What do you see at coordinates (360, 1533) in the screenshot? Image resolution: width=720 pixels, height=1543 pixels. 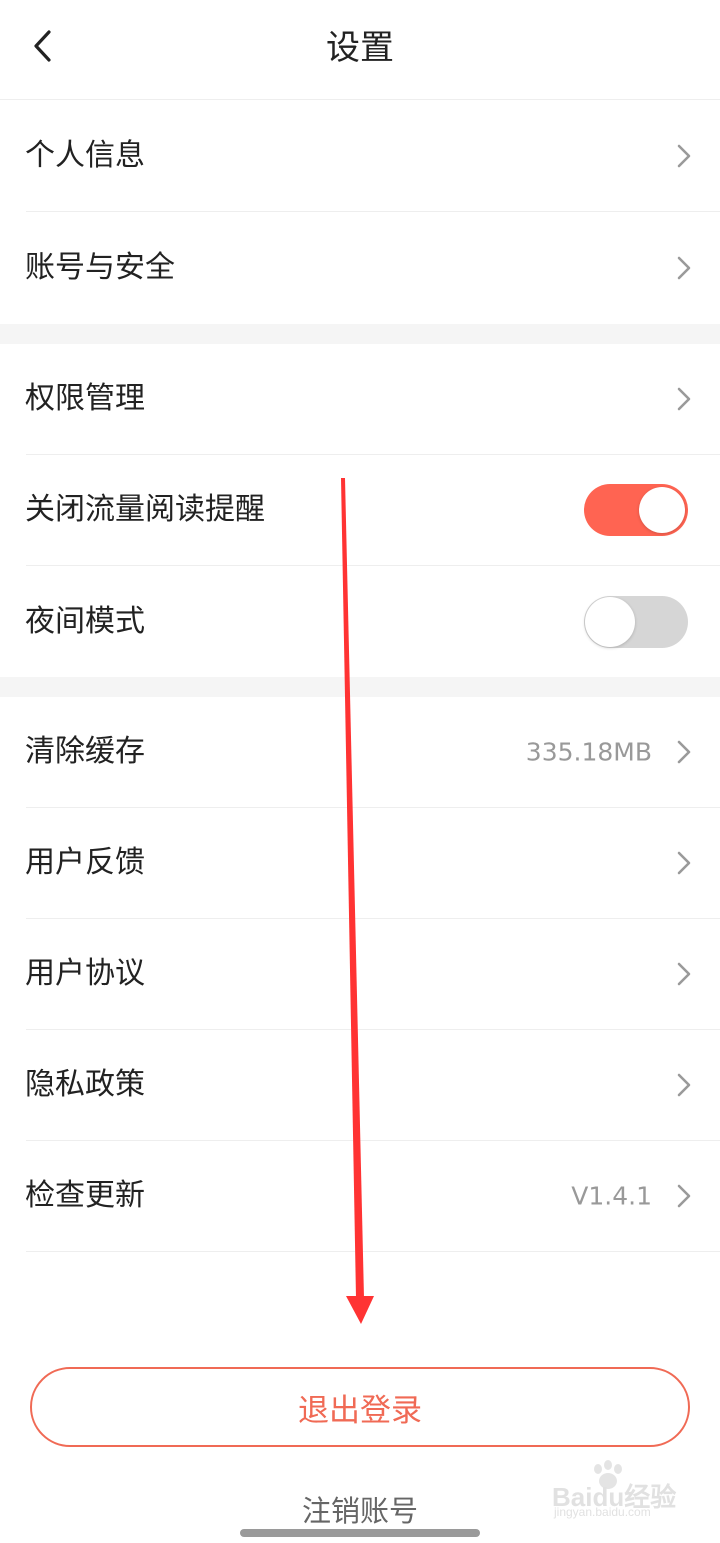 I see `home-indicator` at bounding box center [360, 1533].